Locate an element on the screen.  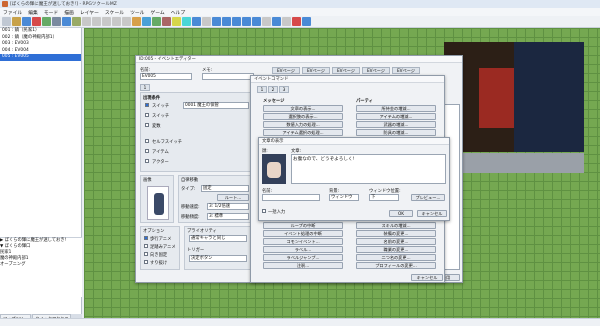
window-position-select: 下 is located at coordinates (384, 197).